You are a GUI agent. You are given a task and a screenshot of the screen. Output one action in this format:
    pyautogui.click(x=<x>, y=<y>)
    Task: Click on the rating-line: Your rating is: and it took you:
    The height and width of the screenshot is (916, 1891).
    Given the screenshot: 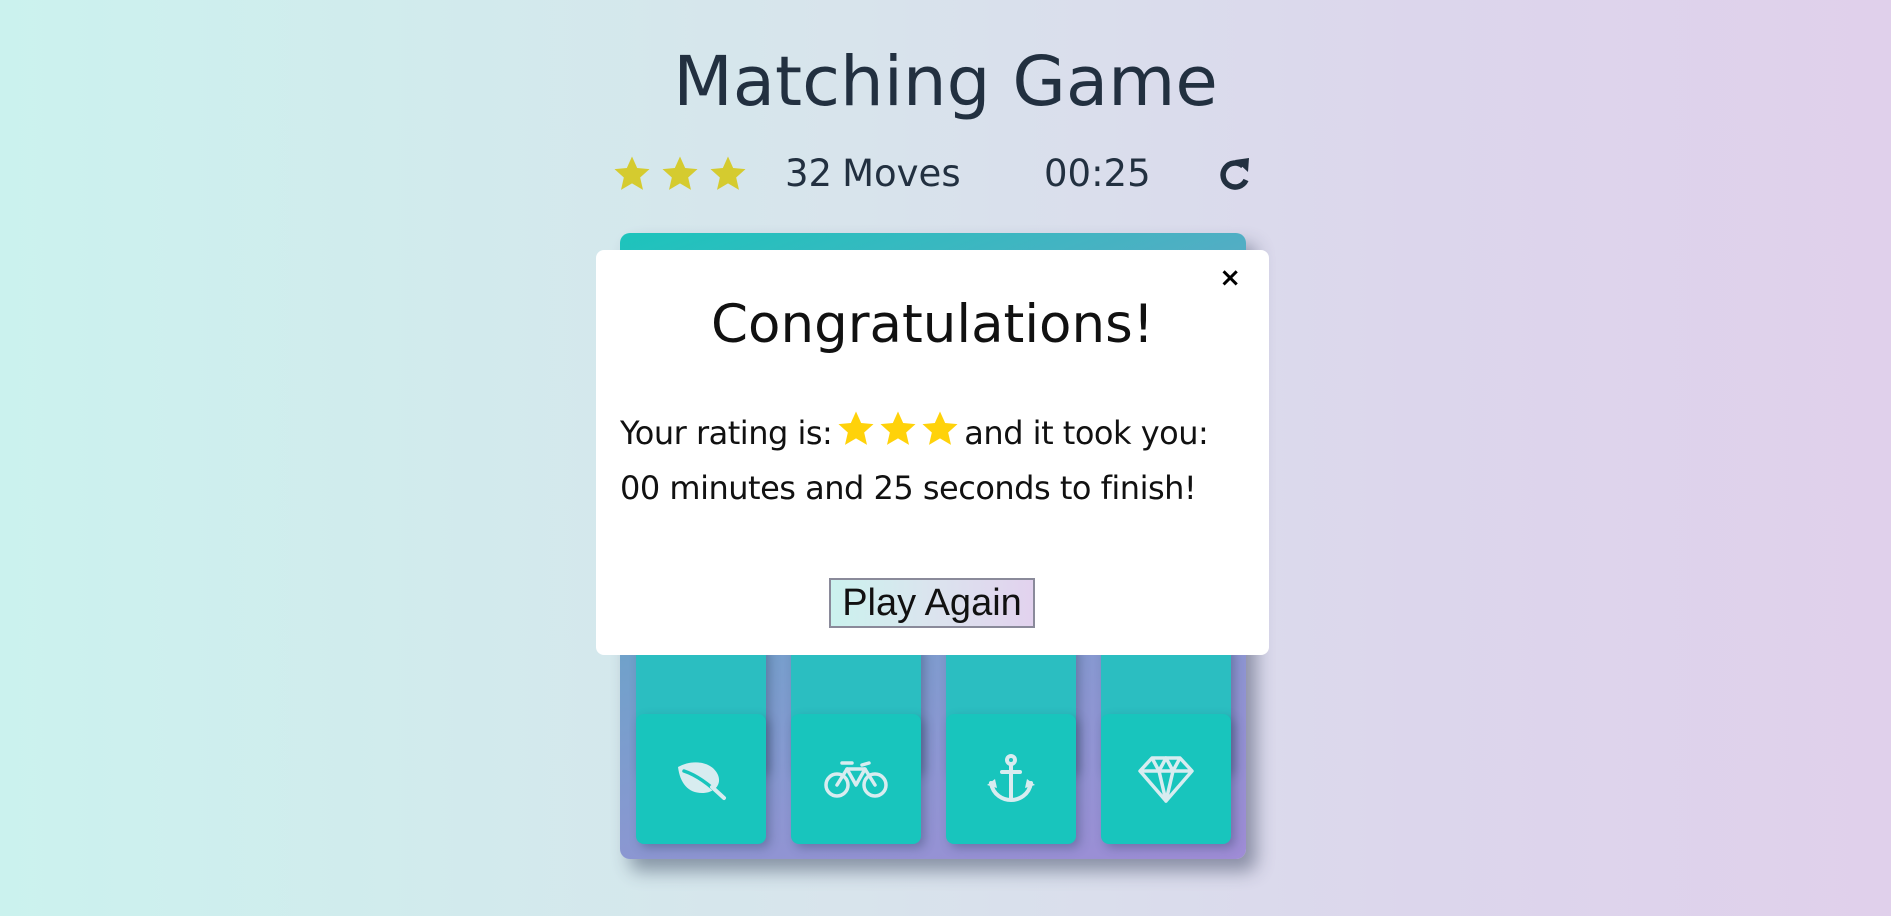 What is the action you would take?
    pyautogui.click(x=938, y=433)
    